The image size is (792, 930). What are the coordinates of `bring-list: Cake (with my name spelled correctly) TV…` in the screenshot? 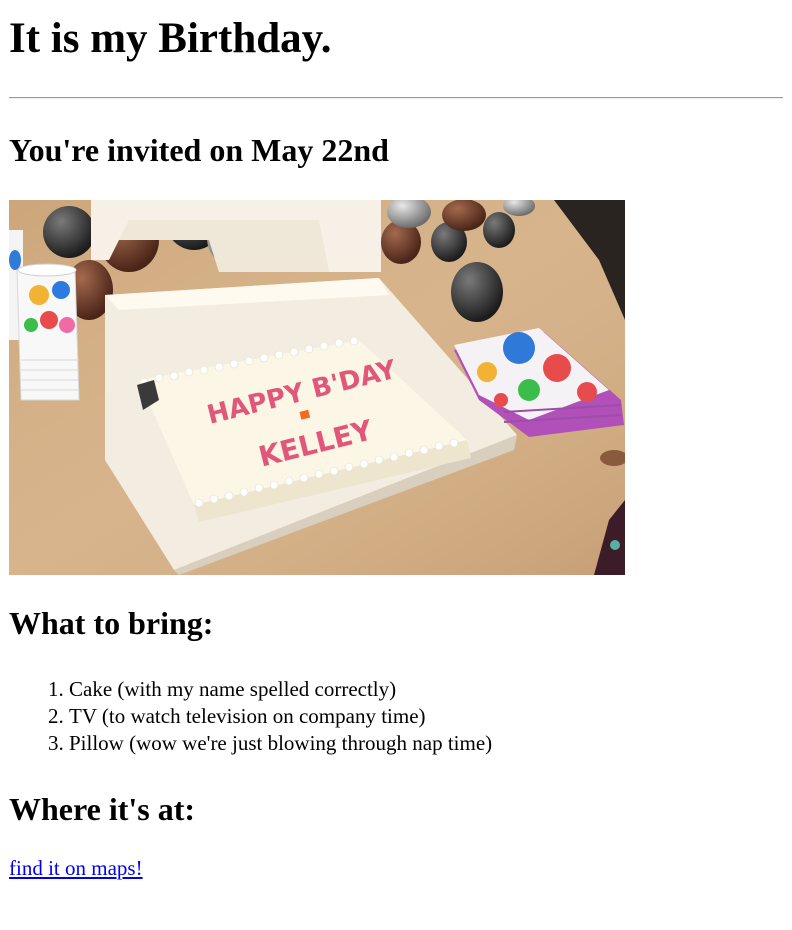 It's located at (396, 716).